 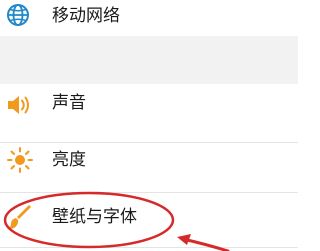 I want to click on settings-item-brightness: 亮度, so click(x=149, y=161).